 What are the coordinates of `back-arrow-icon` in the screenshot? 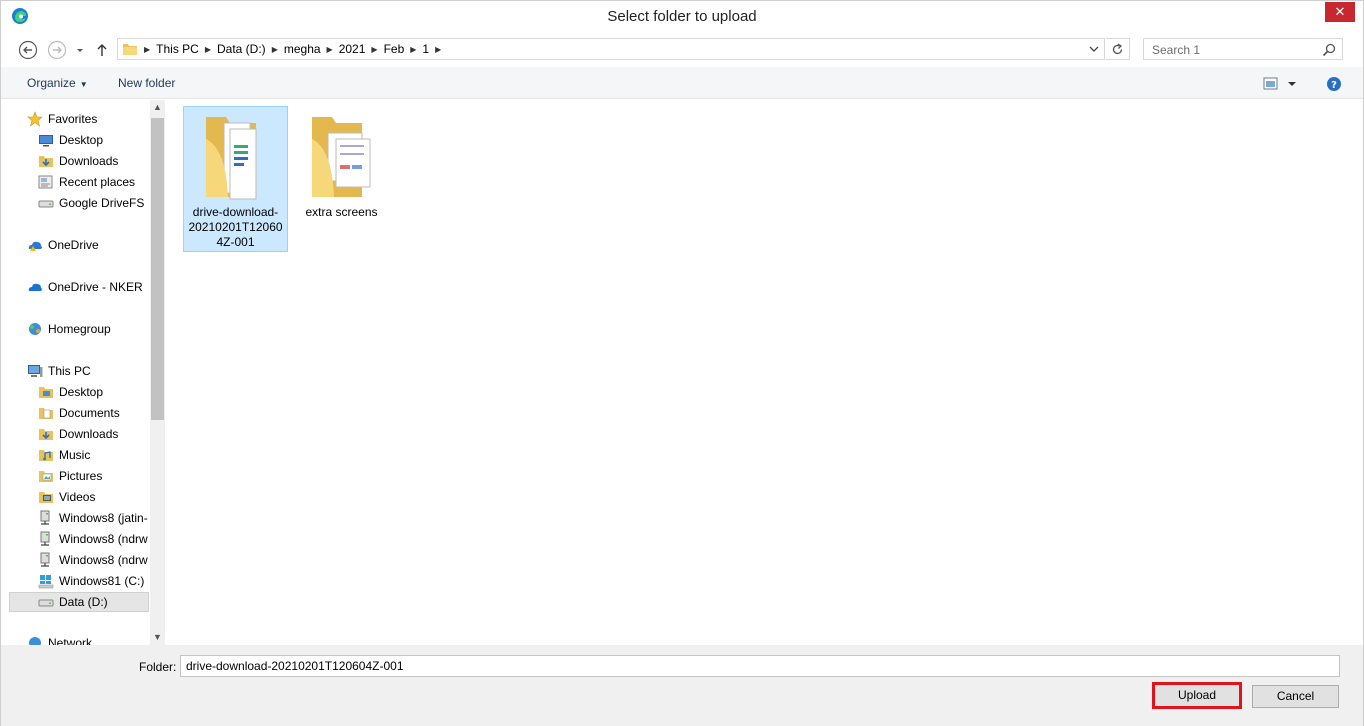 It's located at (28, 50).